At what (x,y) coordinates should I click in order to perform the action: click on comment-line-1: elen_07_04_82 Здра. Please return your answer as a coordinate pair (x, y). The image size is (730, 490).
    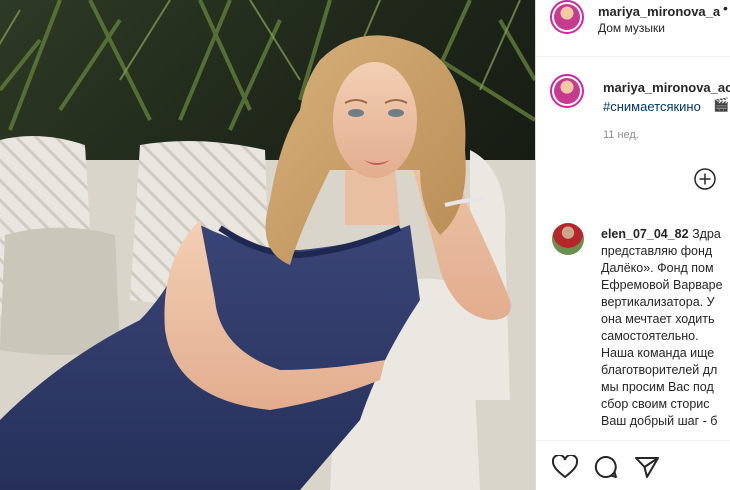
    Looking at the image, I should click on (661, 234).